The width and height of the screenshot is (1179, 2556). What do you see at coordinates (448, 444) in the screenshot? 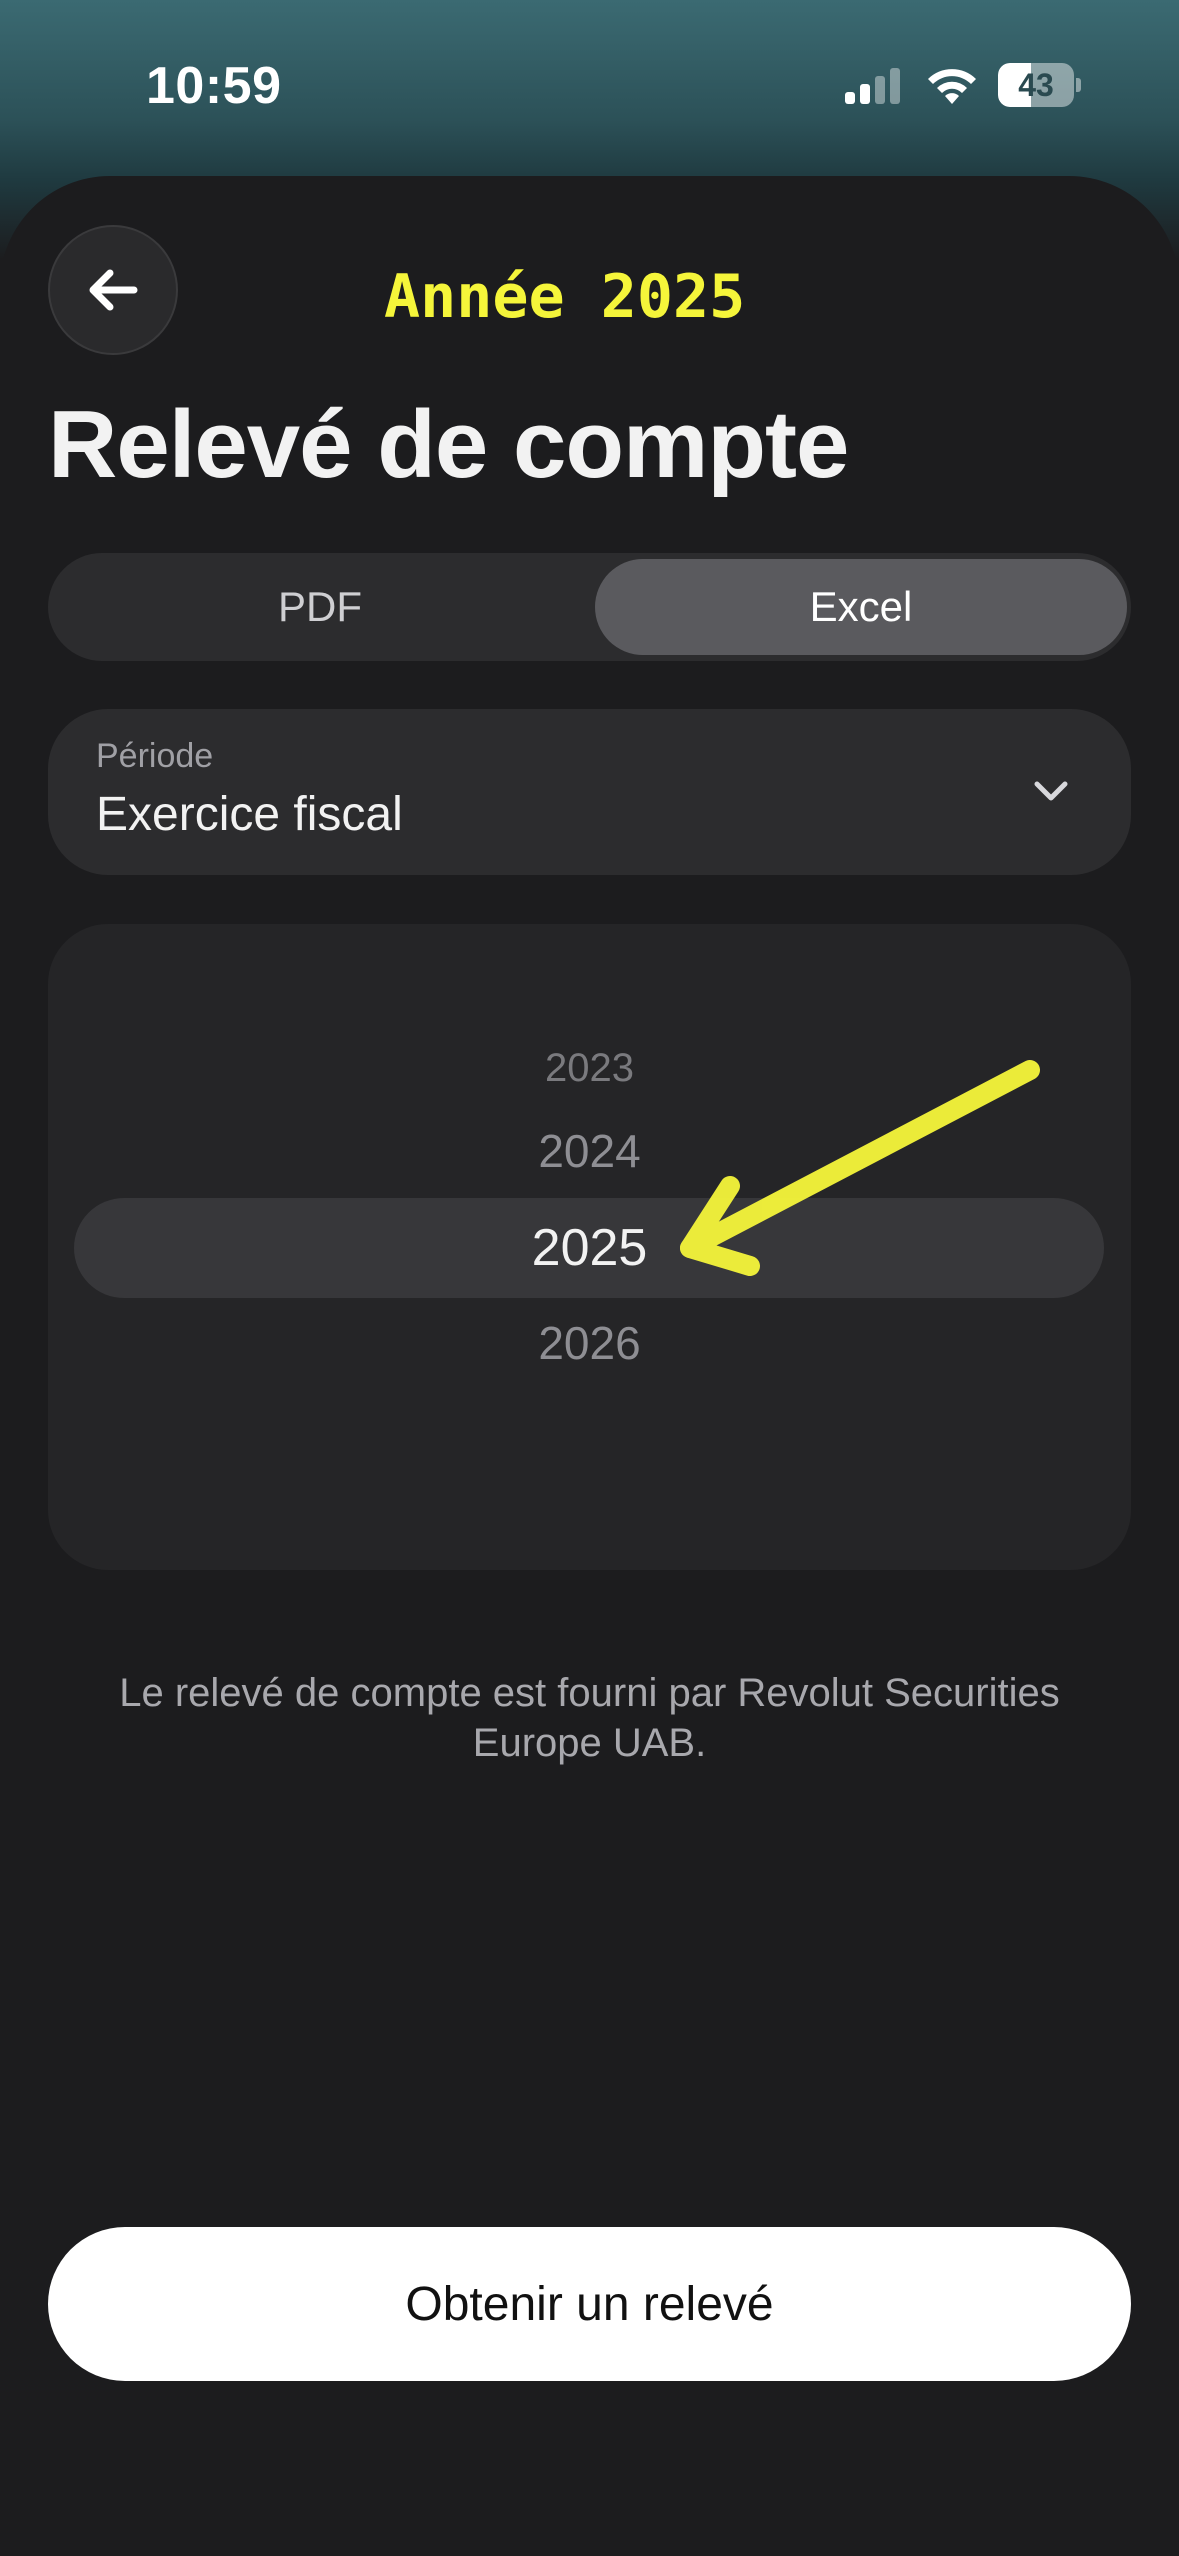
I see `page-title: Relevé de compte` at bounding box center [448, 444].